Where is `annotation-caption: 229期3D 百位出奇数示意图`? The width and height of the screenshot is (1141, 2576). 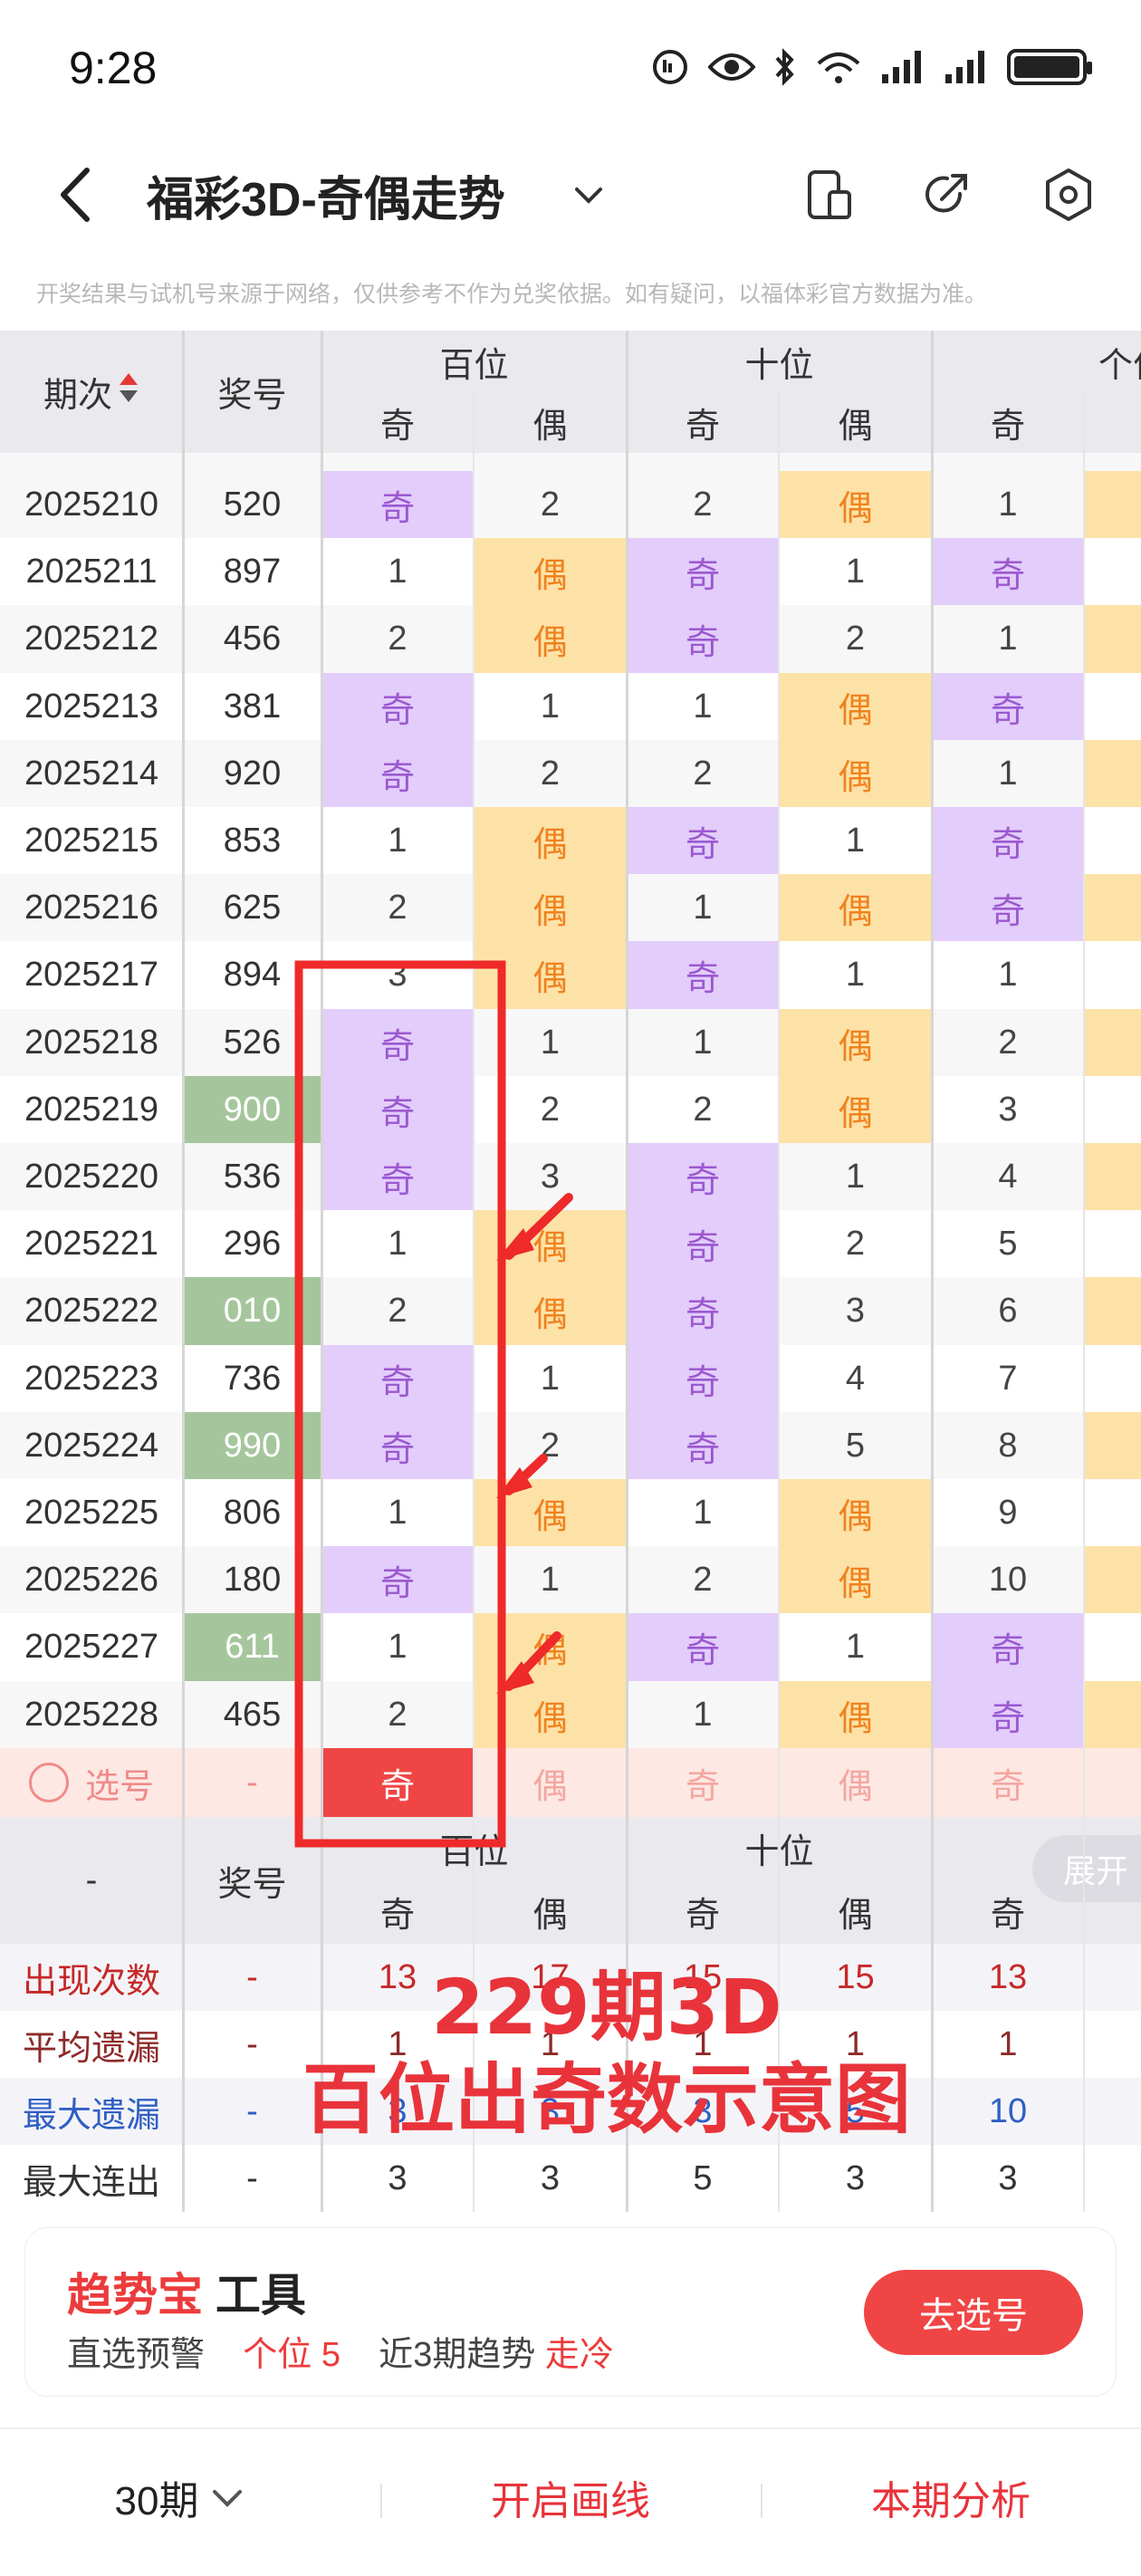
annotation-caption: 229期3D 百位出奇数示意图 is located at coordinates (607, 2053).